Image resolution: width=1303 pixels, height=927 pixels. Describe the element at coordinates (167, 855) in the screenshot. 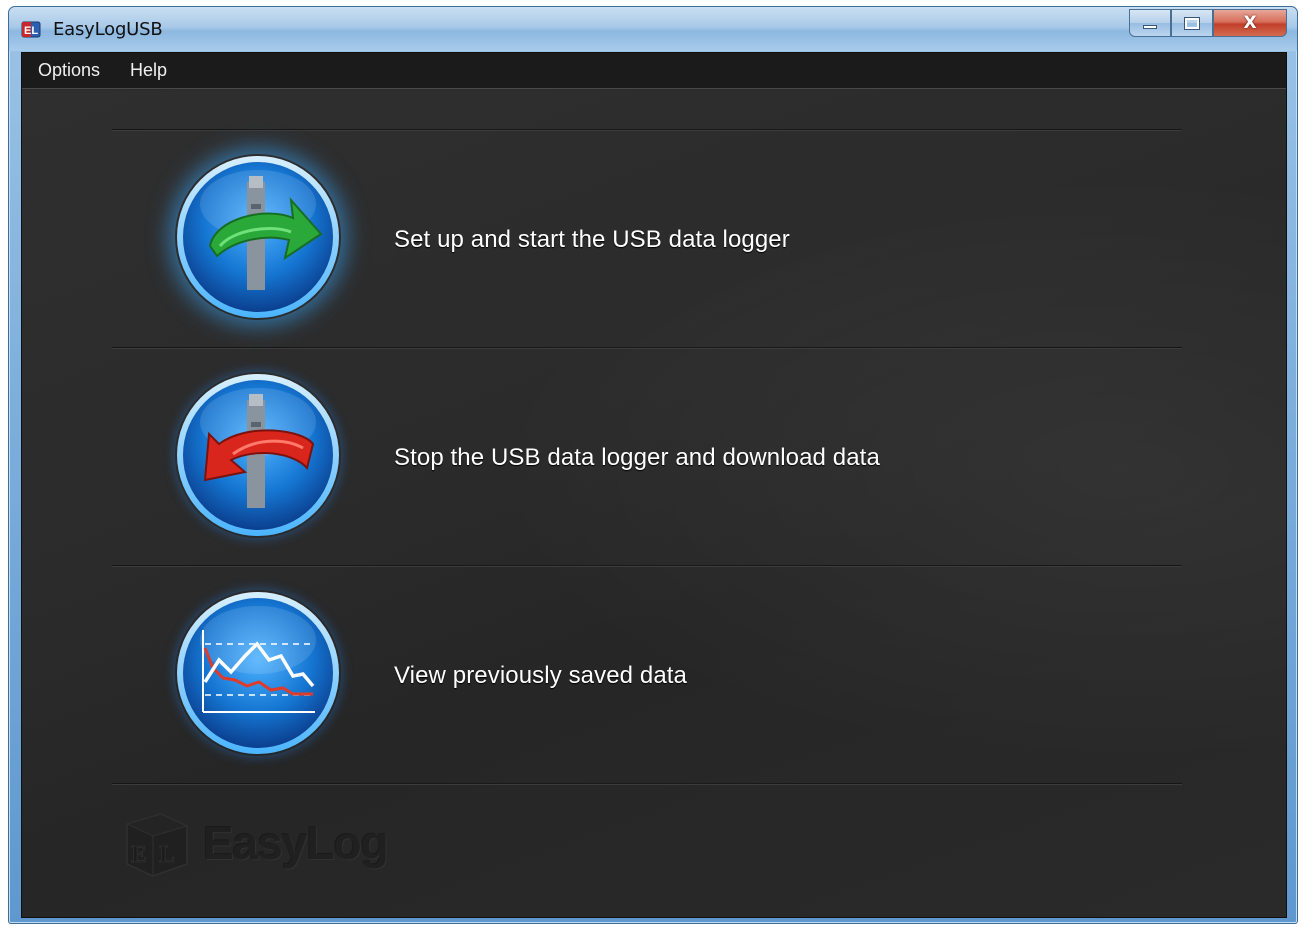

I see `svg-text: L` at that location.